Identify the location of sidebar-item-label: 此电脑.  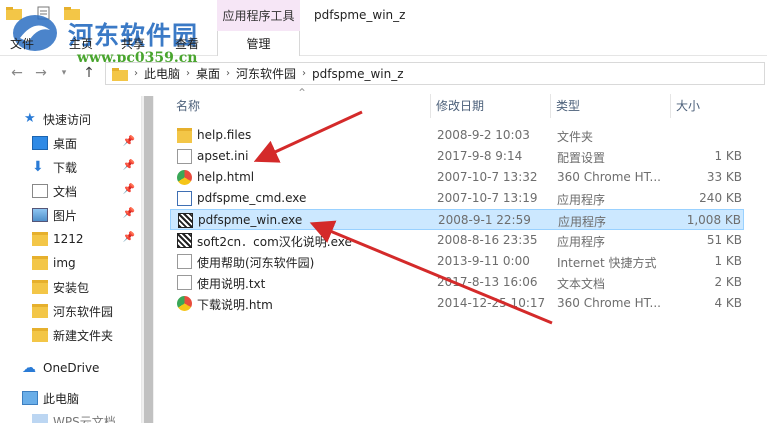
(61, 398).